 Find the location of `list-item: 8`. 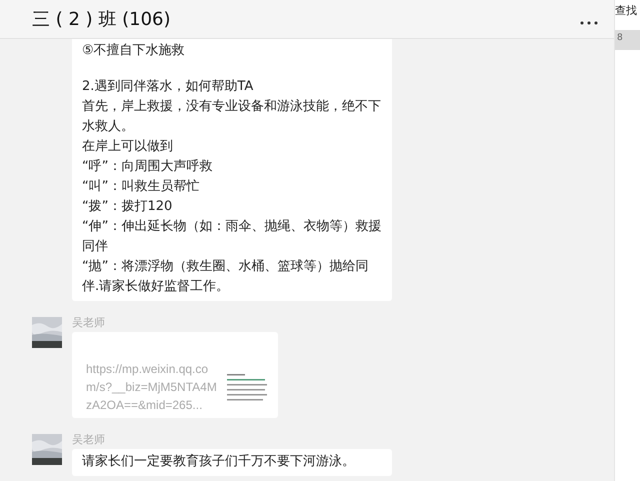

list-item: 8 is located at coordinates (627, 40).